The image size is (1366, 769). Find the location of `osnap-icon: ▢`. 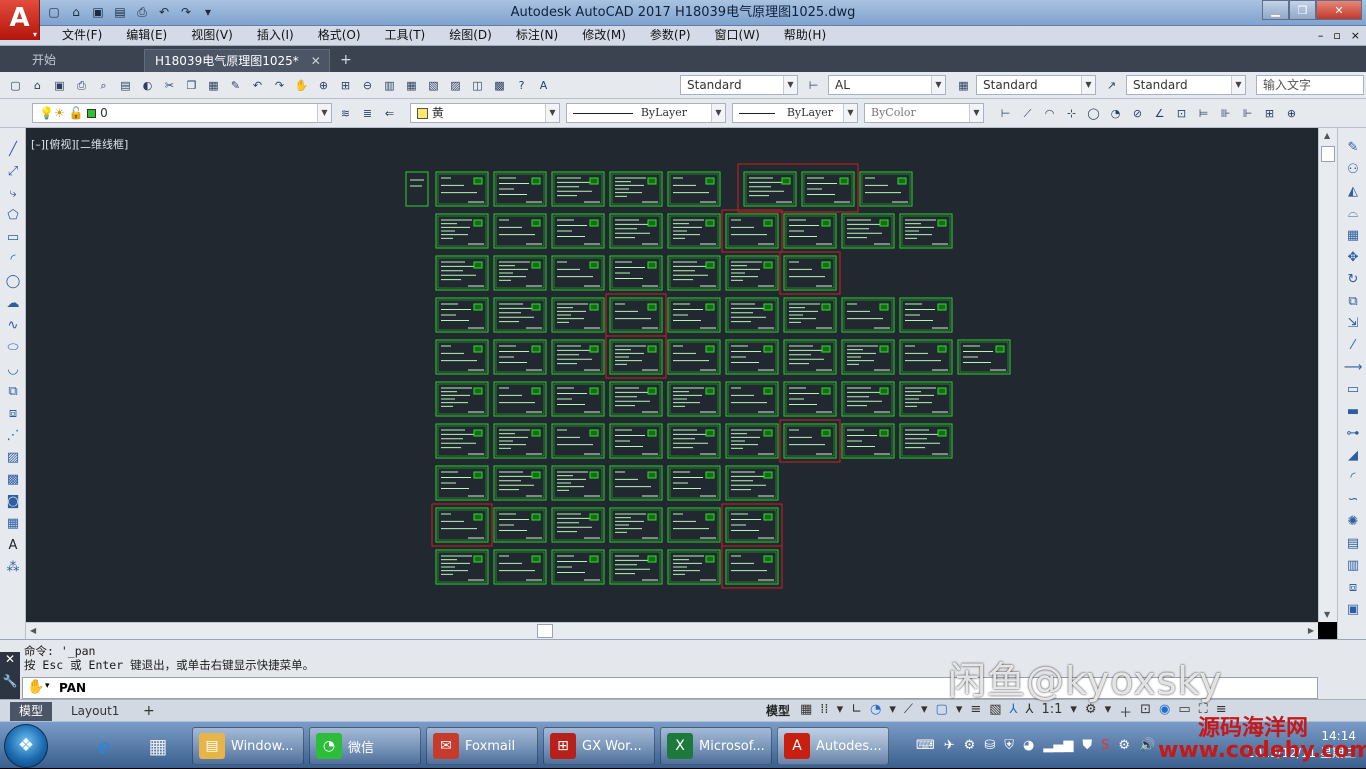

osnap-icon: ▢ is located at coordinates (942, 711).